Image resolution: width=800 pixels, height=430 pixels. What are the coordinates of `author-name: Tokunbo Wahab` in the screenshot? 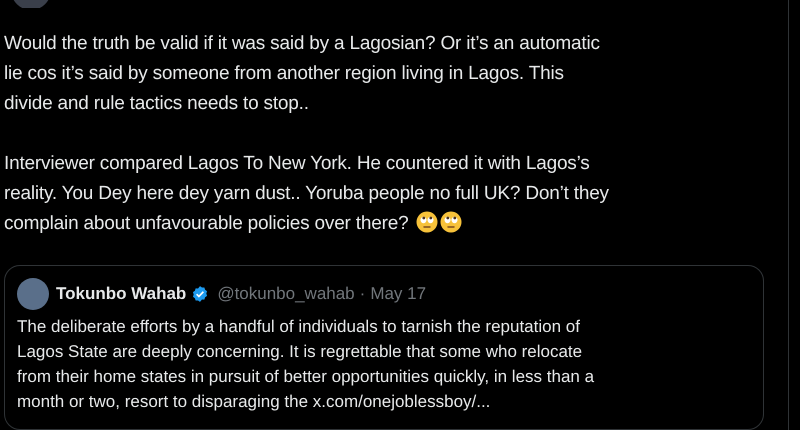 It's located at (121, 294).